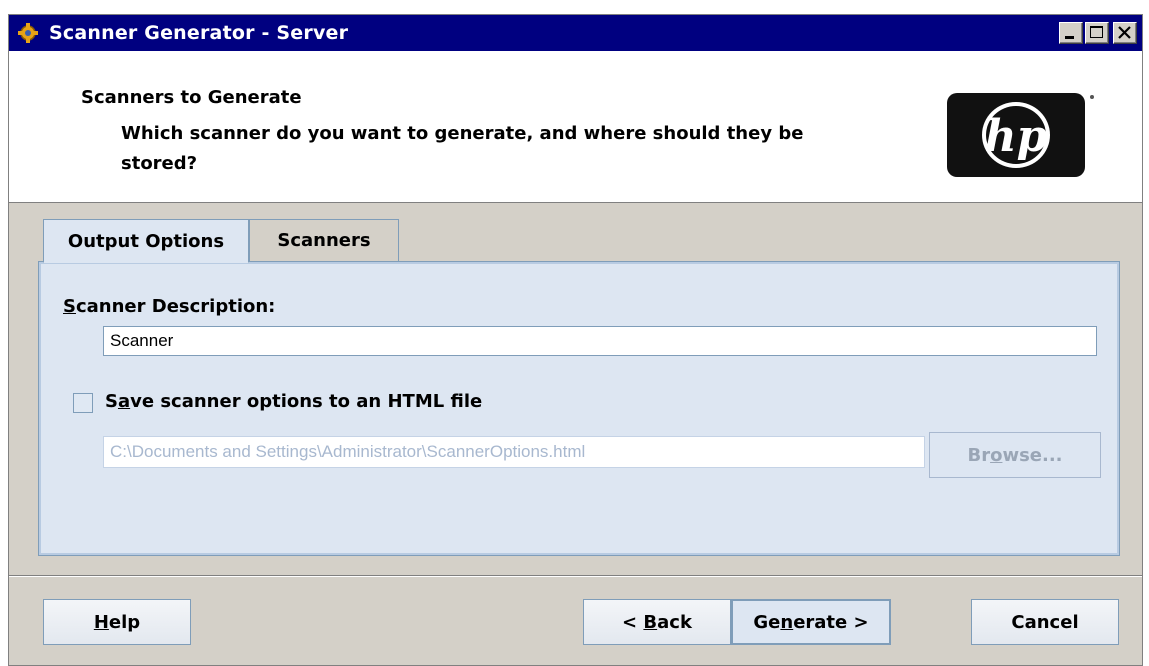  Describe the element at coordinates (600, 341) in the screenshot. I see `scanner-description-input: Scanner` at that location.